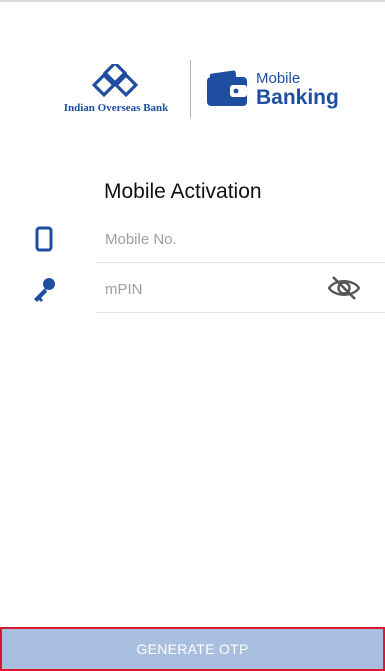 This screenshot has width=385, height=671. Describe the element at coordinates (240, 262) in the screenshot. I see `mobile-number-underline` at that location.